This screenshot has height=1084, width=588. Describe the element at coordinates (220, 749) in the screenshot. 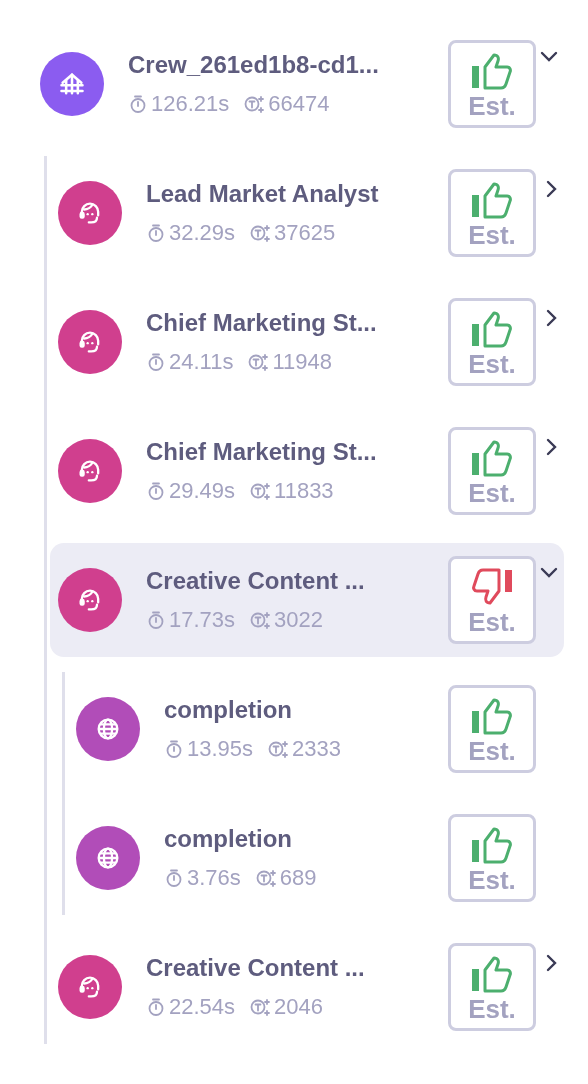

I see `duration-text: 13.95s` at that location.